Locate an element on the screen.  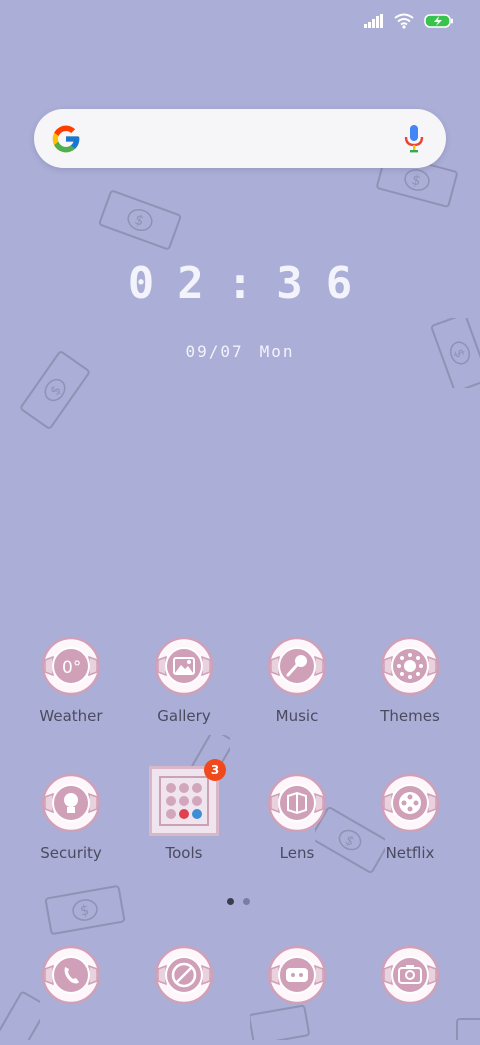
app-label: Music is located at coordinates (297, 716).